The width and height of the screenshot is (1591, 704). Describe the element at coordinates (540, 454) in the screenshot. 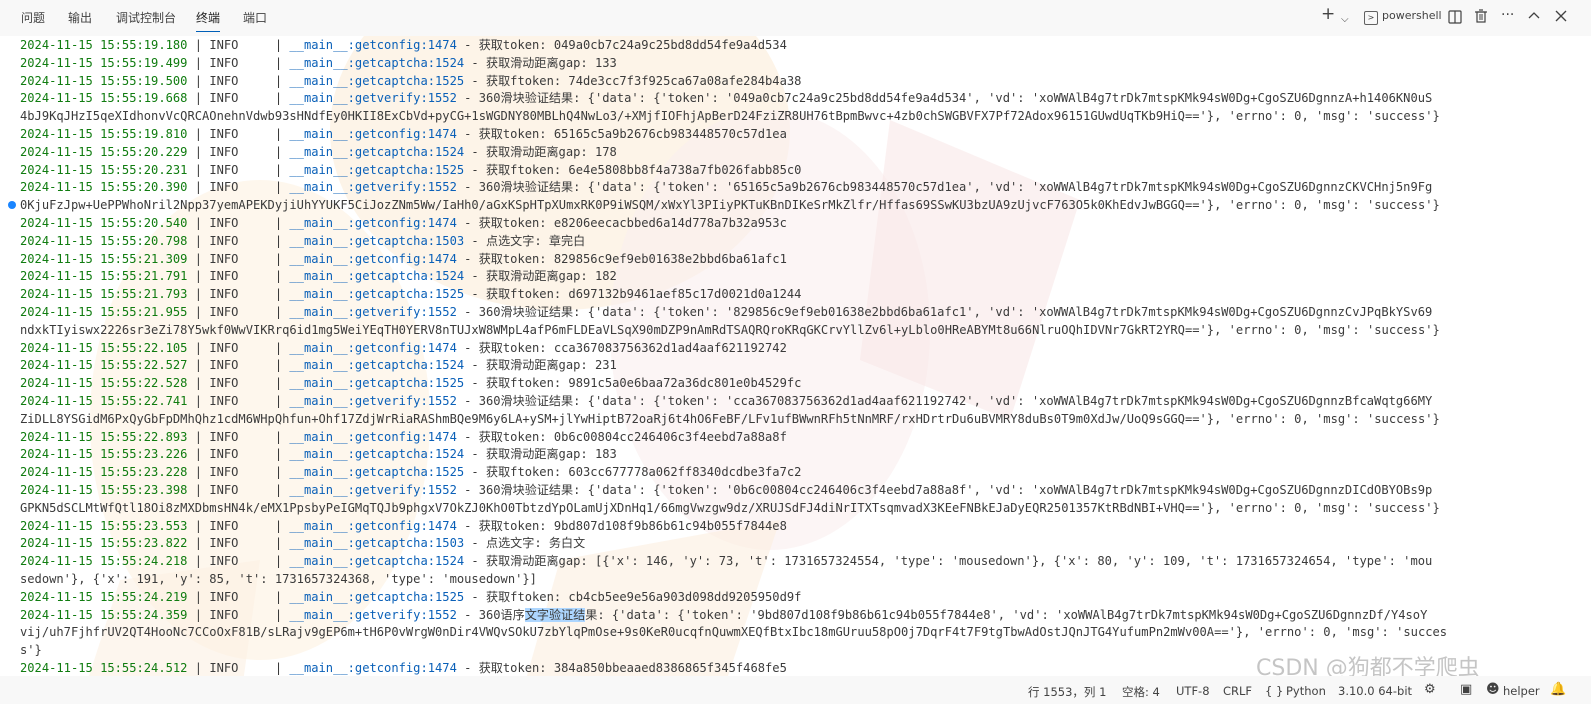

I see `log-message: - 获取滑动距离gap: 183` at that location.